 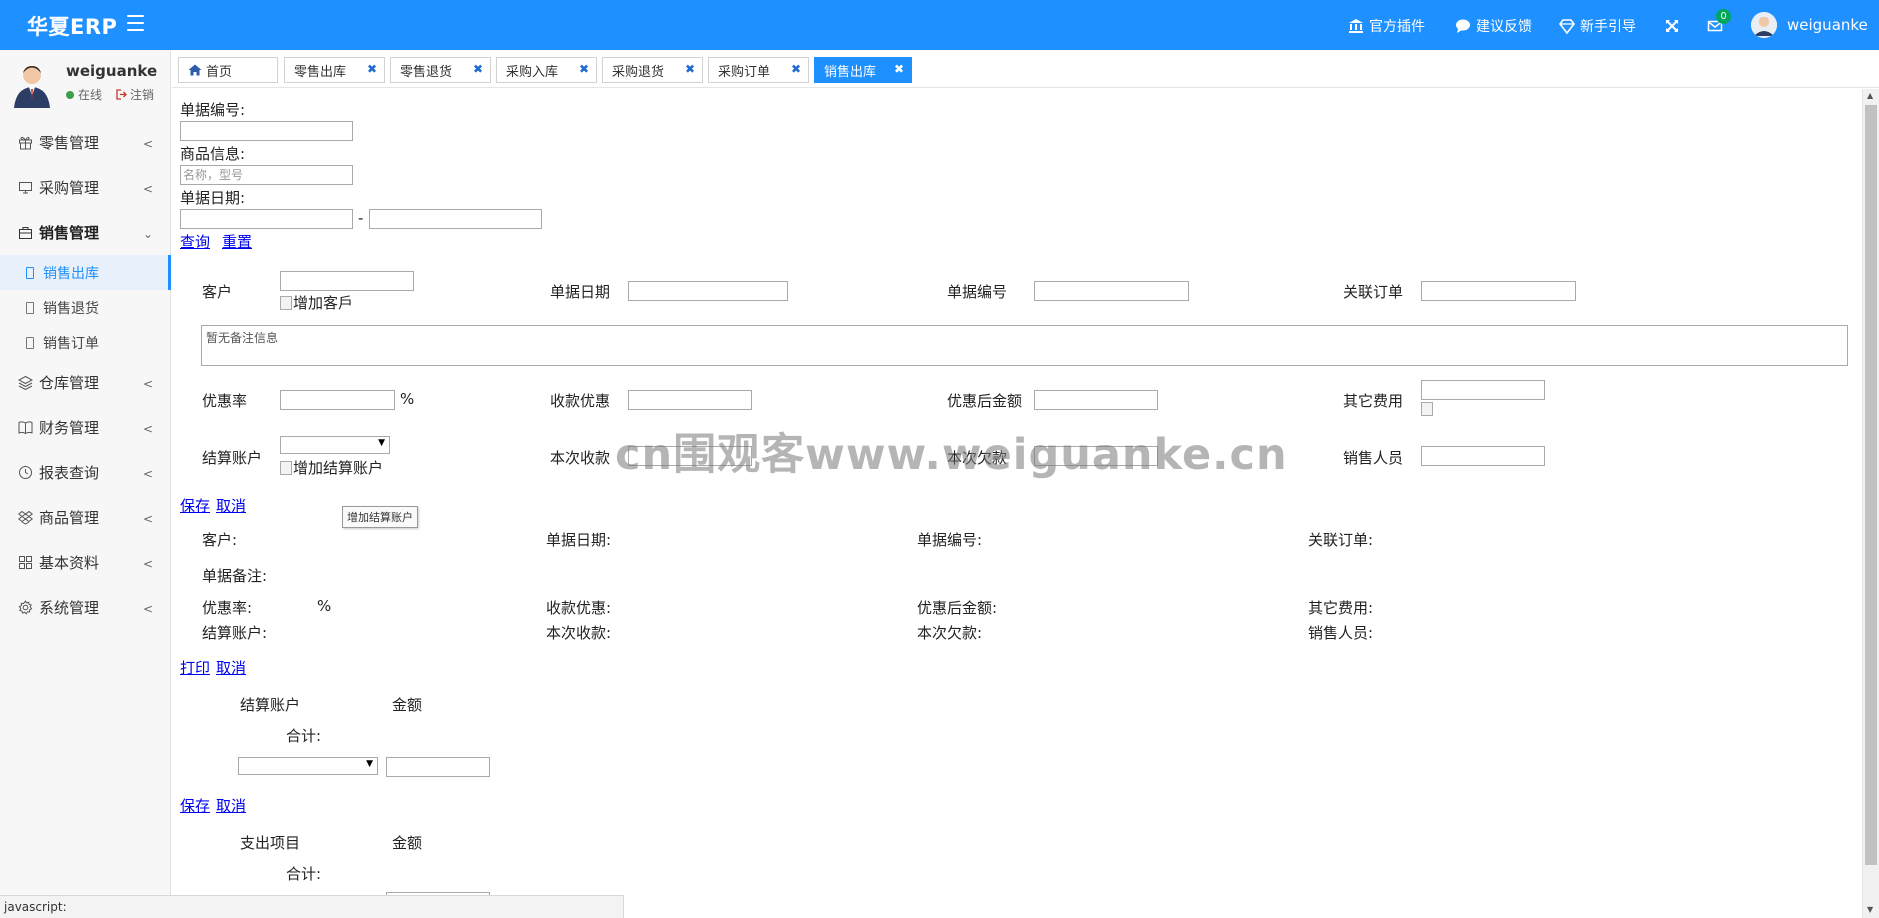 What do you see at coordinates (121, 94) in the screenshot?
I see `logout-icon` at bounding box center [121, 94].